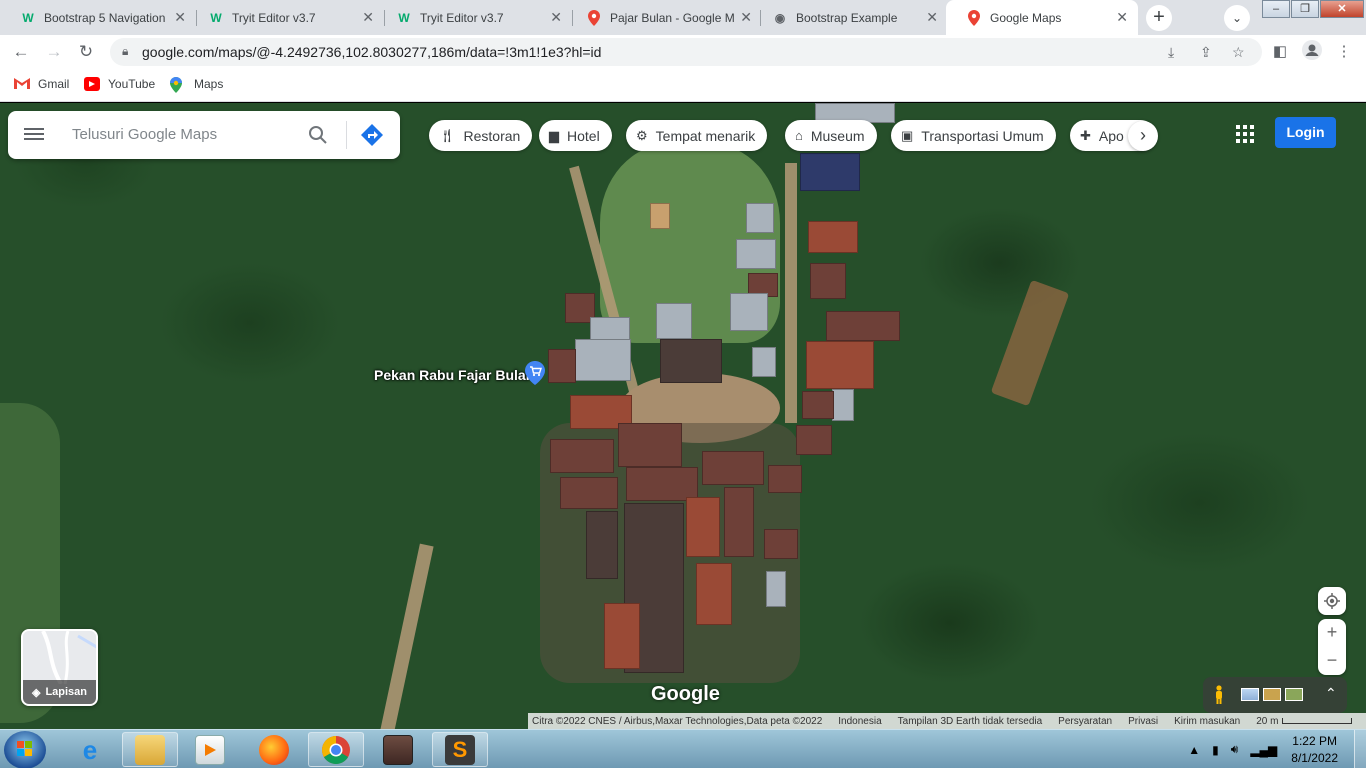  What do you see at coordinates (1332, 633) in the screenshot?
I see `zoom-in-button: +` at bounding box center [1332, 633].